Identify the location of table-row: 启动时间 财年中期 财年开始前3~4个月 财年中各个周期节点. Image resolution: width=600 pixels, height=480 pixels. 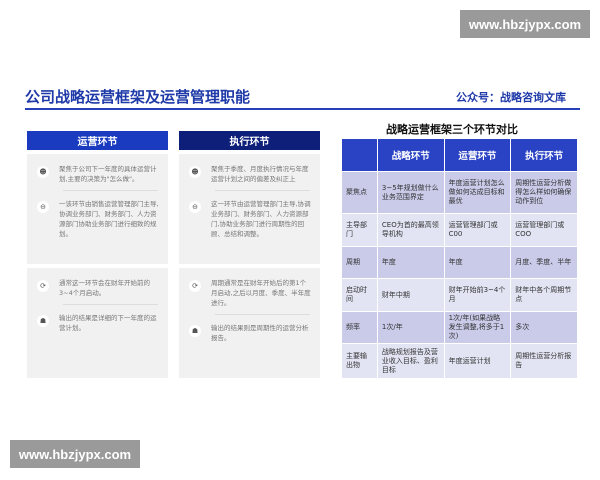
(459, 295).